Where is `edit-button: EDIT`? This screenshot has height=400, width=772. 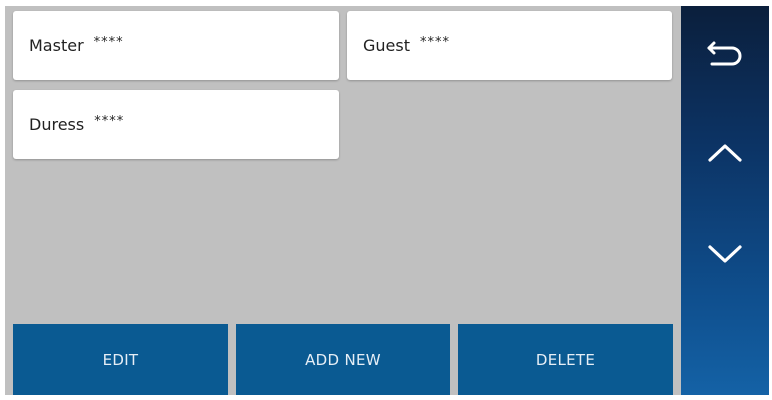
edit-button: EDIT is located at coordinates (120, 359).